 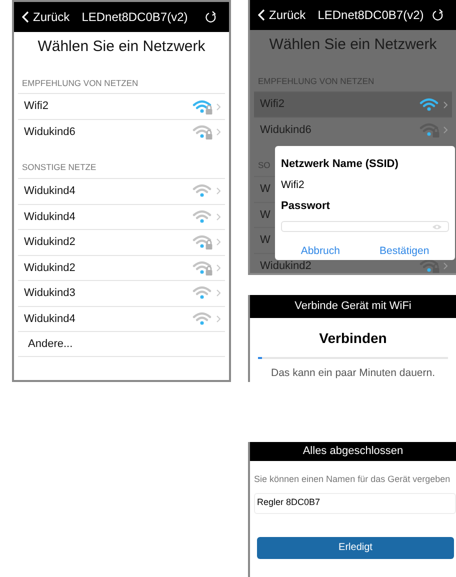 What do you see at coordinates (121, 106) in the screenshot?
I see `network-row: Wifi2` at bounding box center [121, 106].